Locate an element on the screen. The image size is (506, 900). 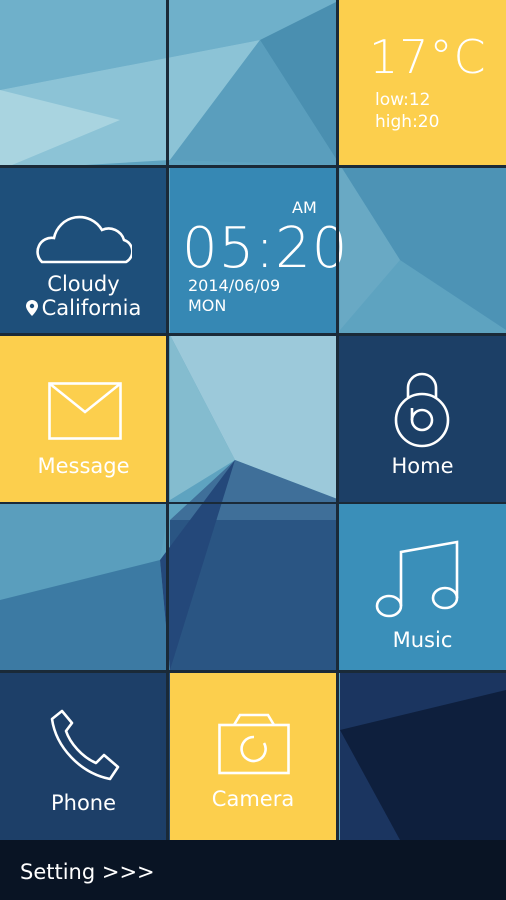
home-tile: Home is located at coordinates (422, 419).